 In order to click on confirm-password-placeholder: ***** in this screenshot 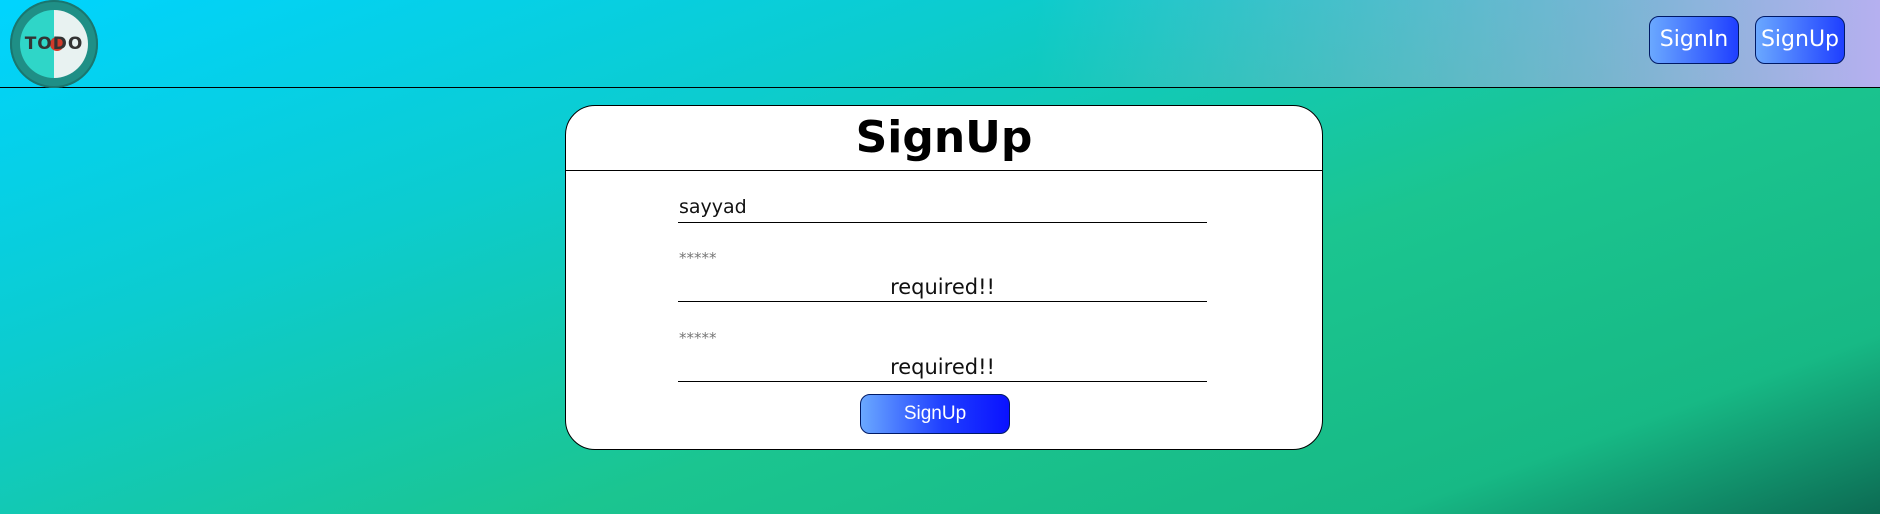, I will do `click(698, 338)`.